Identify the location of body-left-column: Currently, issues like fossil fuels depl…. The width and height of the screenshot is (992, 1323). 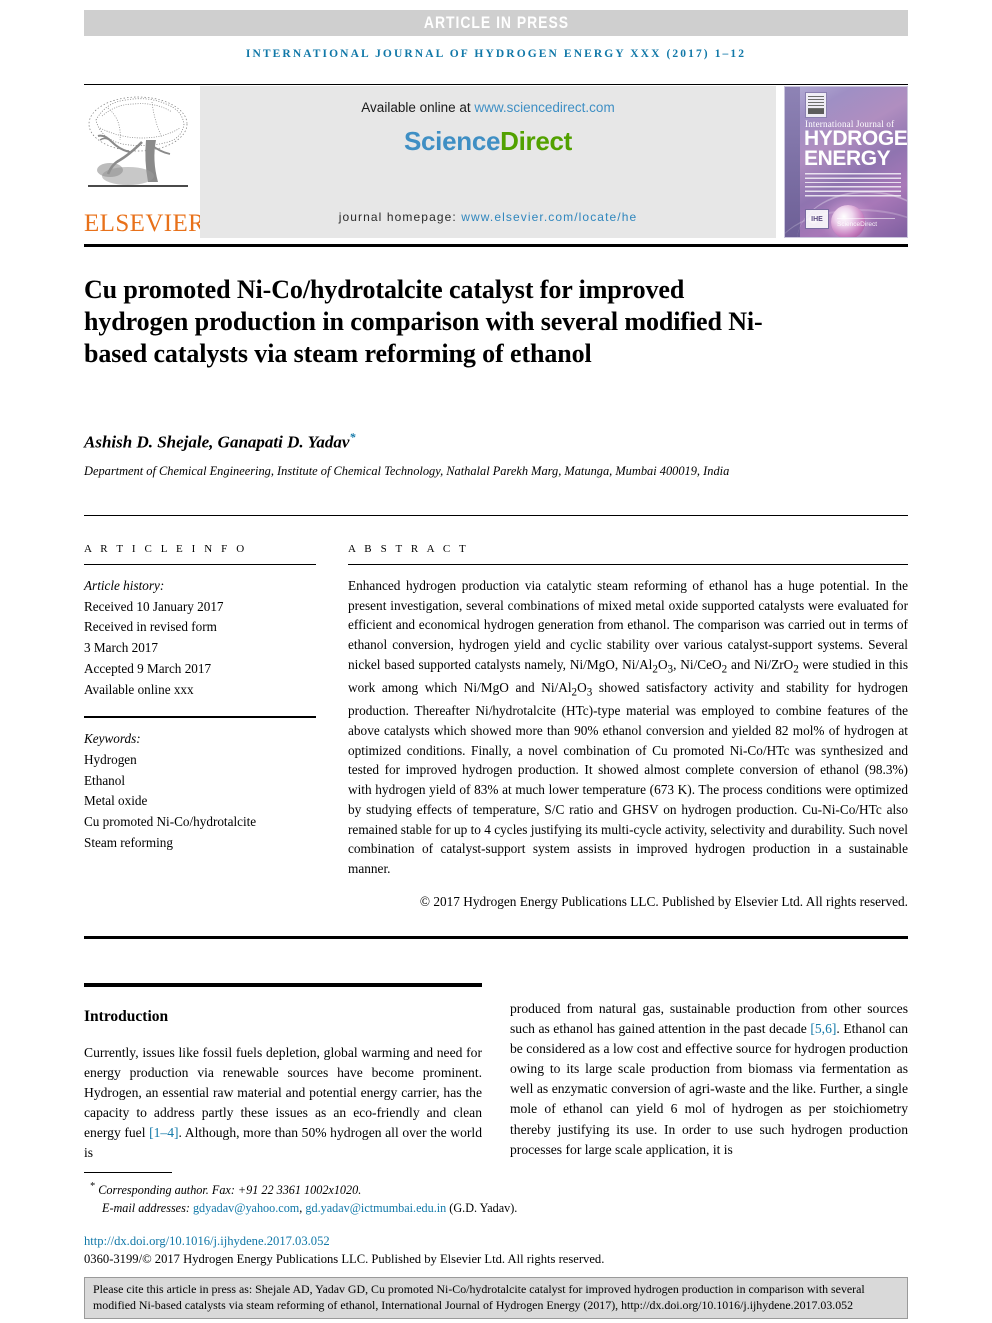
(283, 1103).